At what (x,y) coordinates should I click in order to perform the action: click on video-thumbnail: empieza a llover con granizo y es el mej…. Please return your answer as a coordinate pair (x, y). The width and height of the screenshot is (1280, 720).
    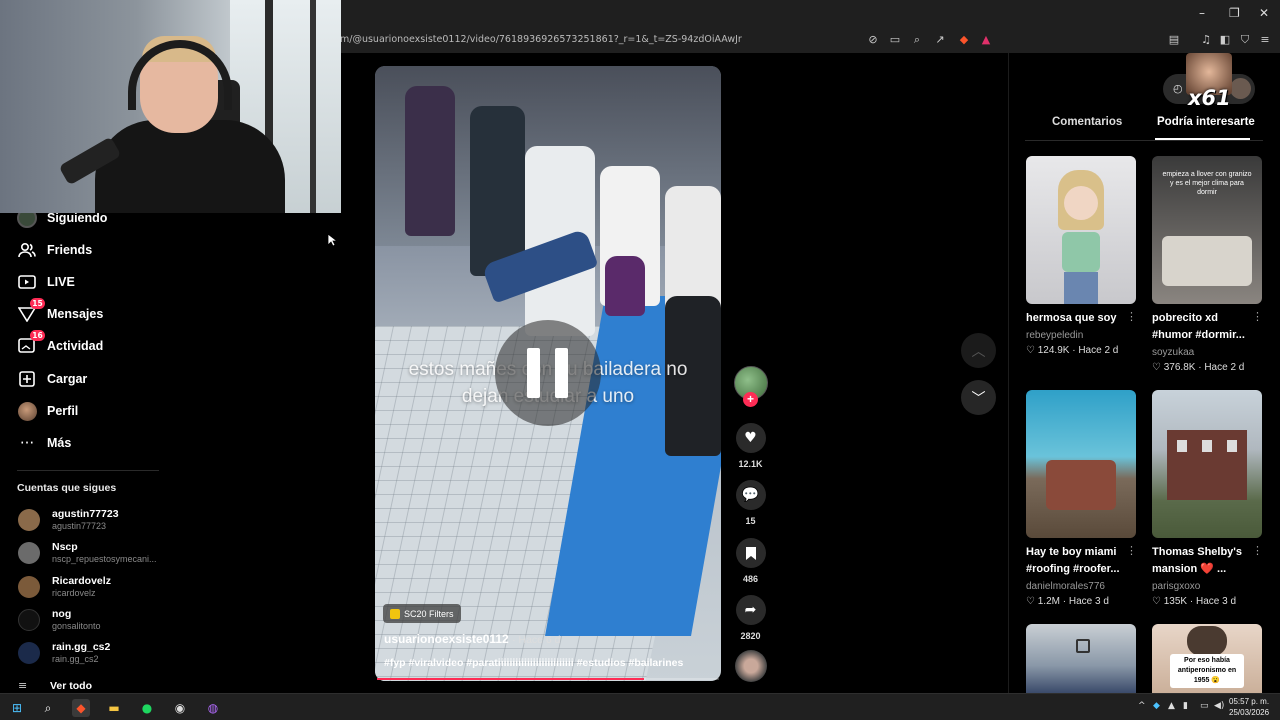
    Looking at the image, I should click on (1207, 230).